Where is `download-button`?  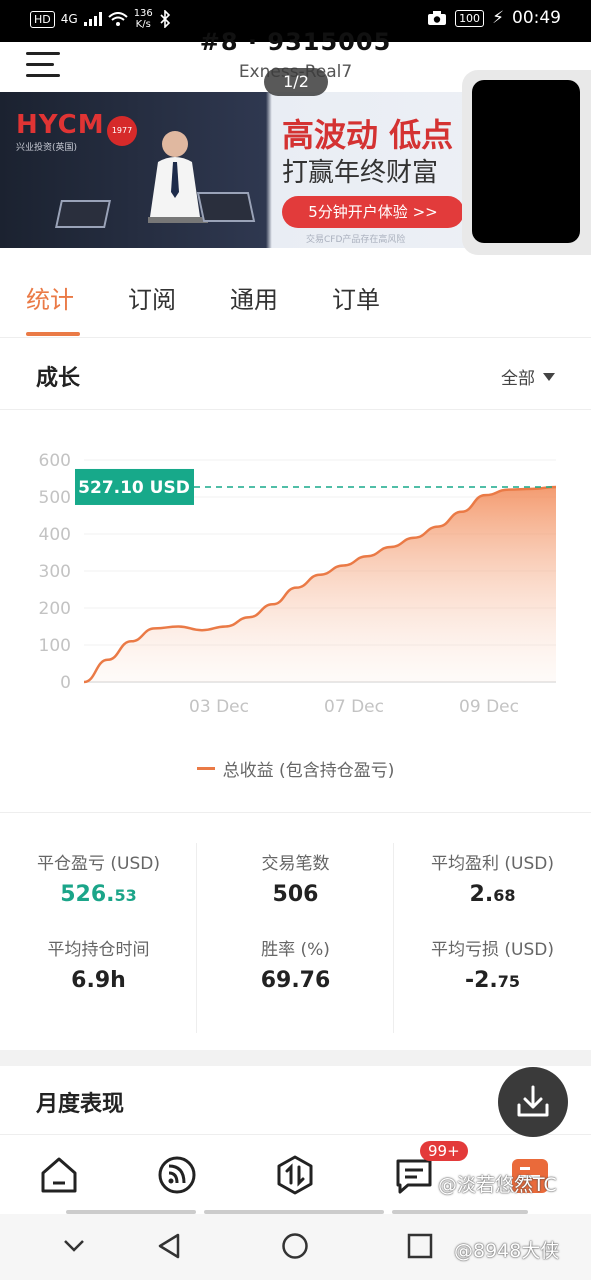
download-button is located at coordinates (533, 1102).